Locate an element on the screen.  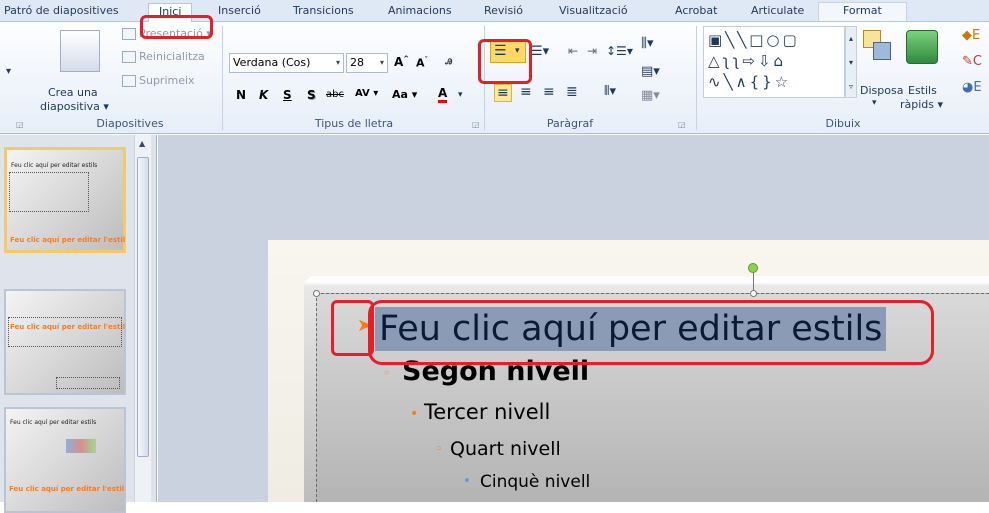
decrease-indent-icon: ⇤ is located at coordinates (573, 51).